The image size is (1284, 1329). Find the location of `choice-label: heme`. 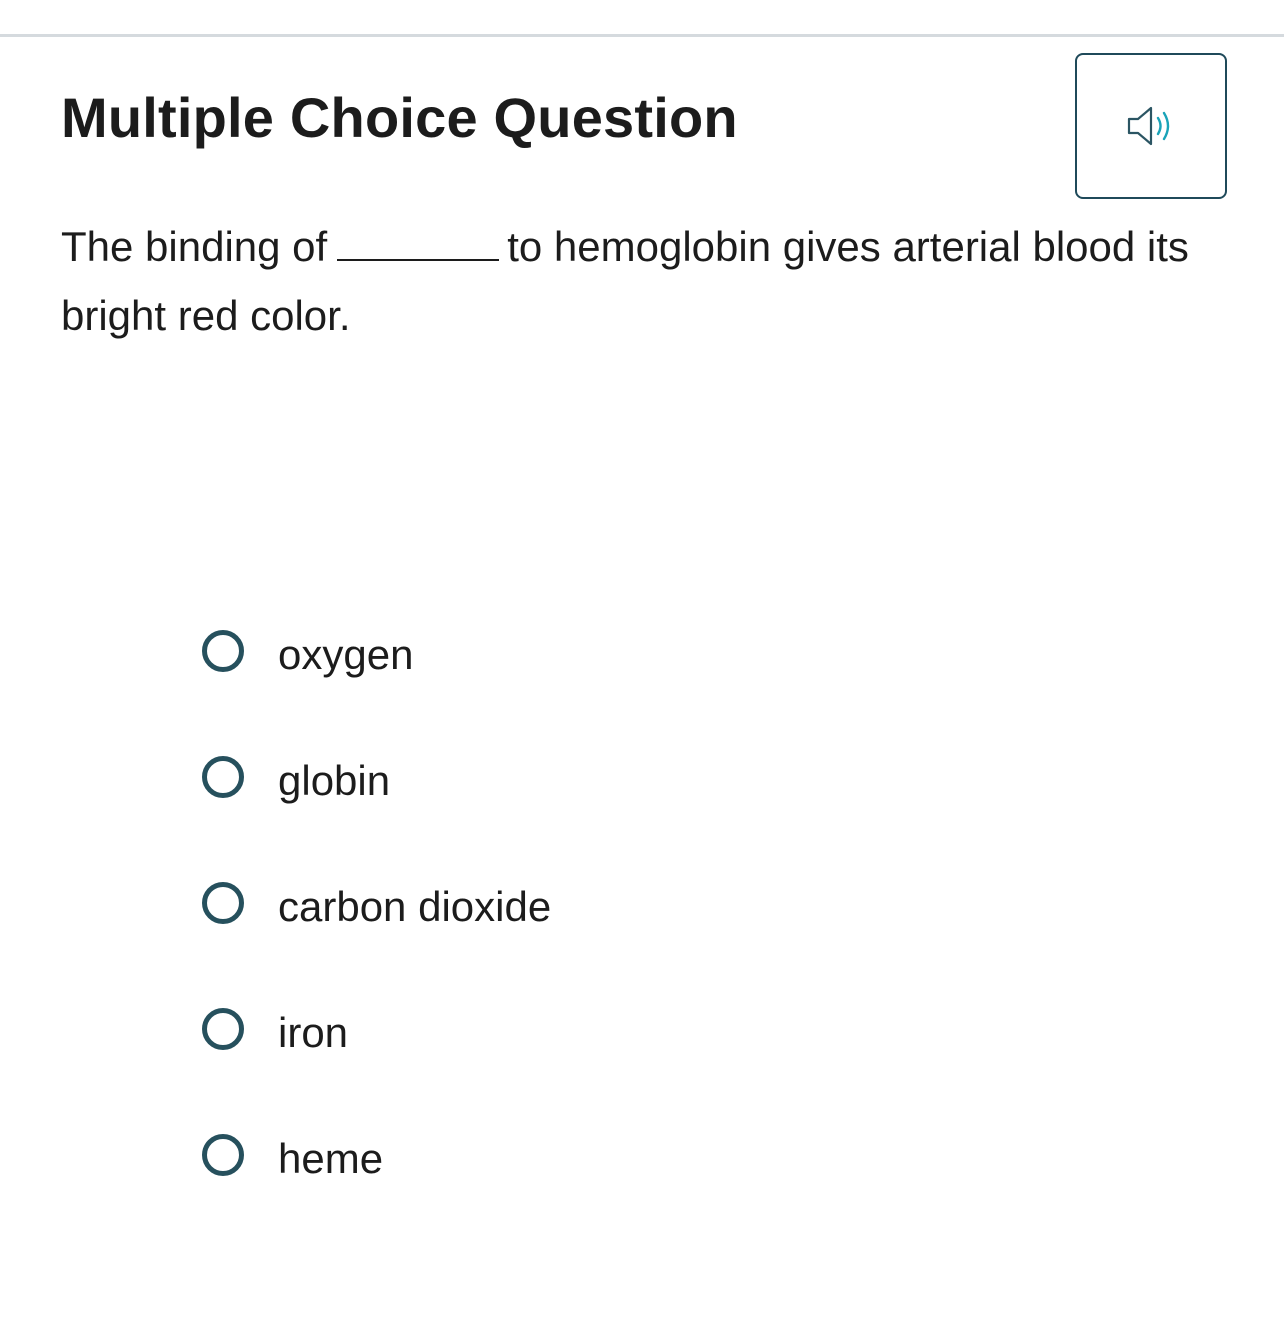

choice-label: heme is located at coordinates (331, 1158).